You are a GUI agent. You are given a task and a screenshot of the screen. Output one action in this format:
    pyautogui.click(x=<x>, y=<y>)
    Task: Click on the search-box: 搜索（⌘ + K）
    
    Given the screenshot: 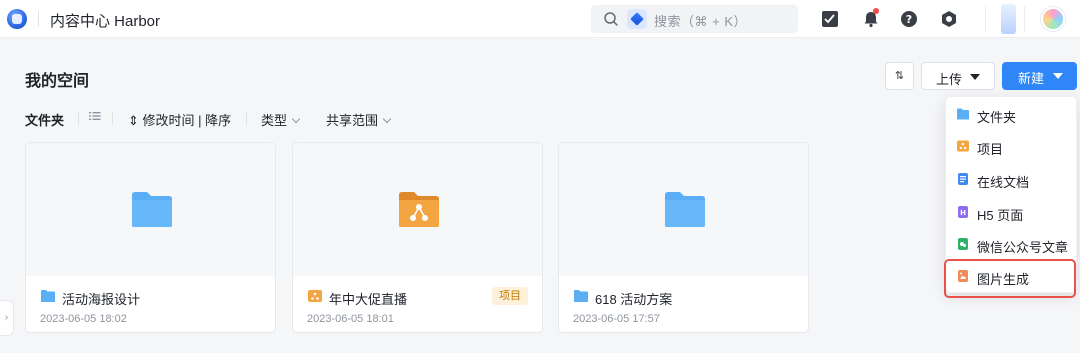 What is the action you would take?
    pyautogui.click(x=694, y=19)
    